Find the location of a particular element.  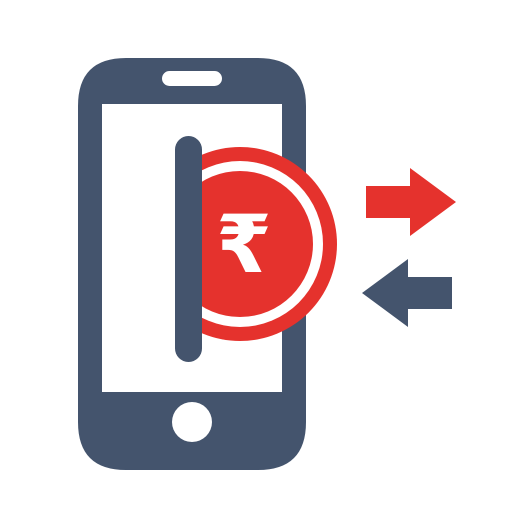

arrow-left-icon is located at coordinates (407, 293).